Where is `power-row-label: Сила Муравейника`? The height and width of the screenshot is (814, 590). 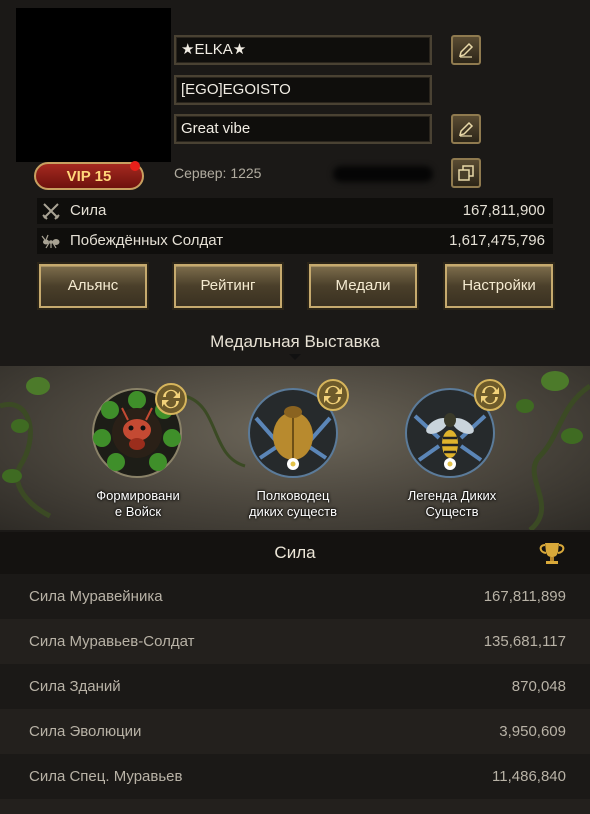 power-row-label: Сила Муравейника is located at coordinates (96, 596).